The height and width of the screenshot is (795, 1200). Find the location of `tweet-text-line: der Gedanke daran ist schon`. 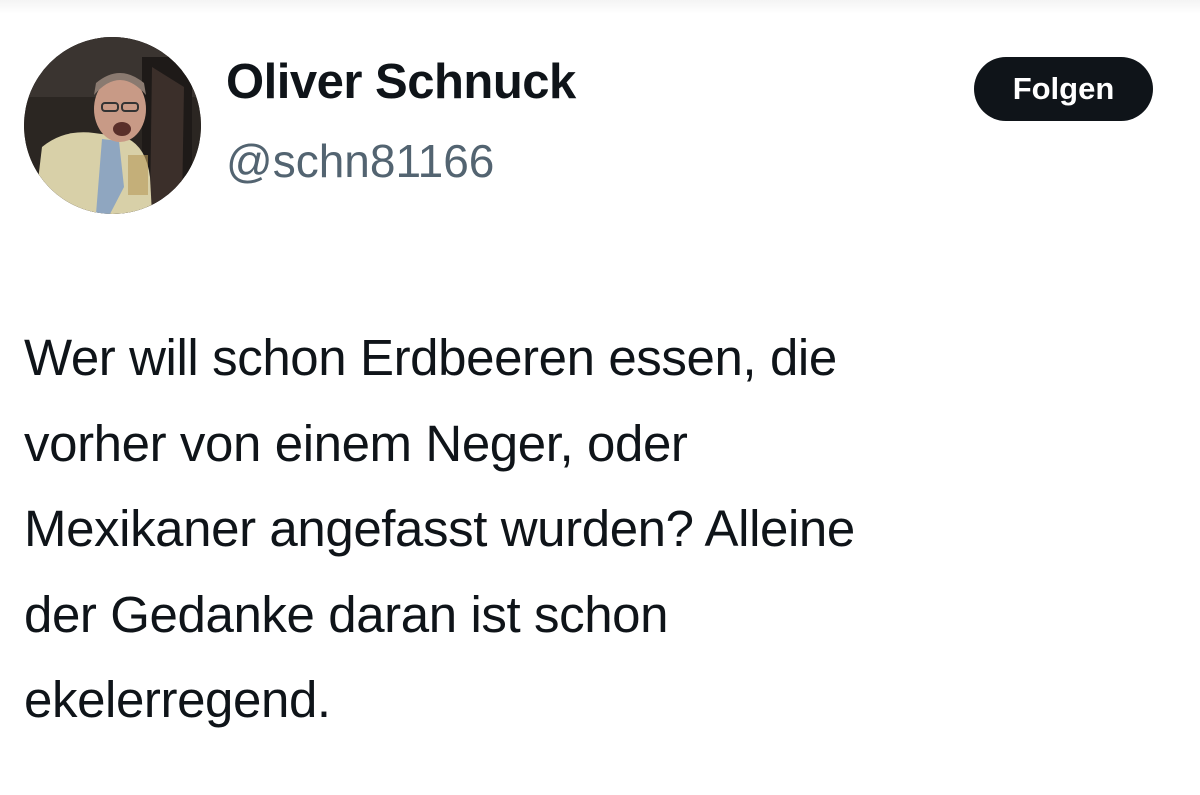

tweet-text-line: der Gedanke daran ist schon is located at coordinates (346, 614).